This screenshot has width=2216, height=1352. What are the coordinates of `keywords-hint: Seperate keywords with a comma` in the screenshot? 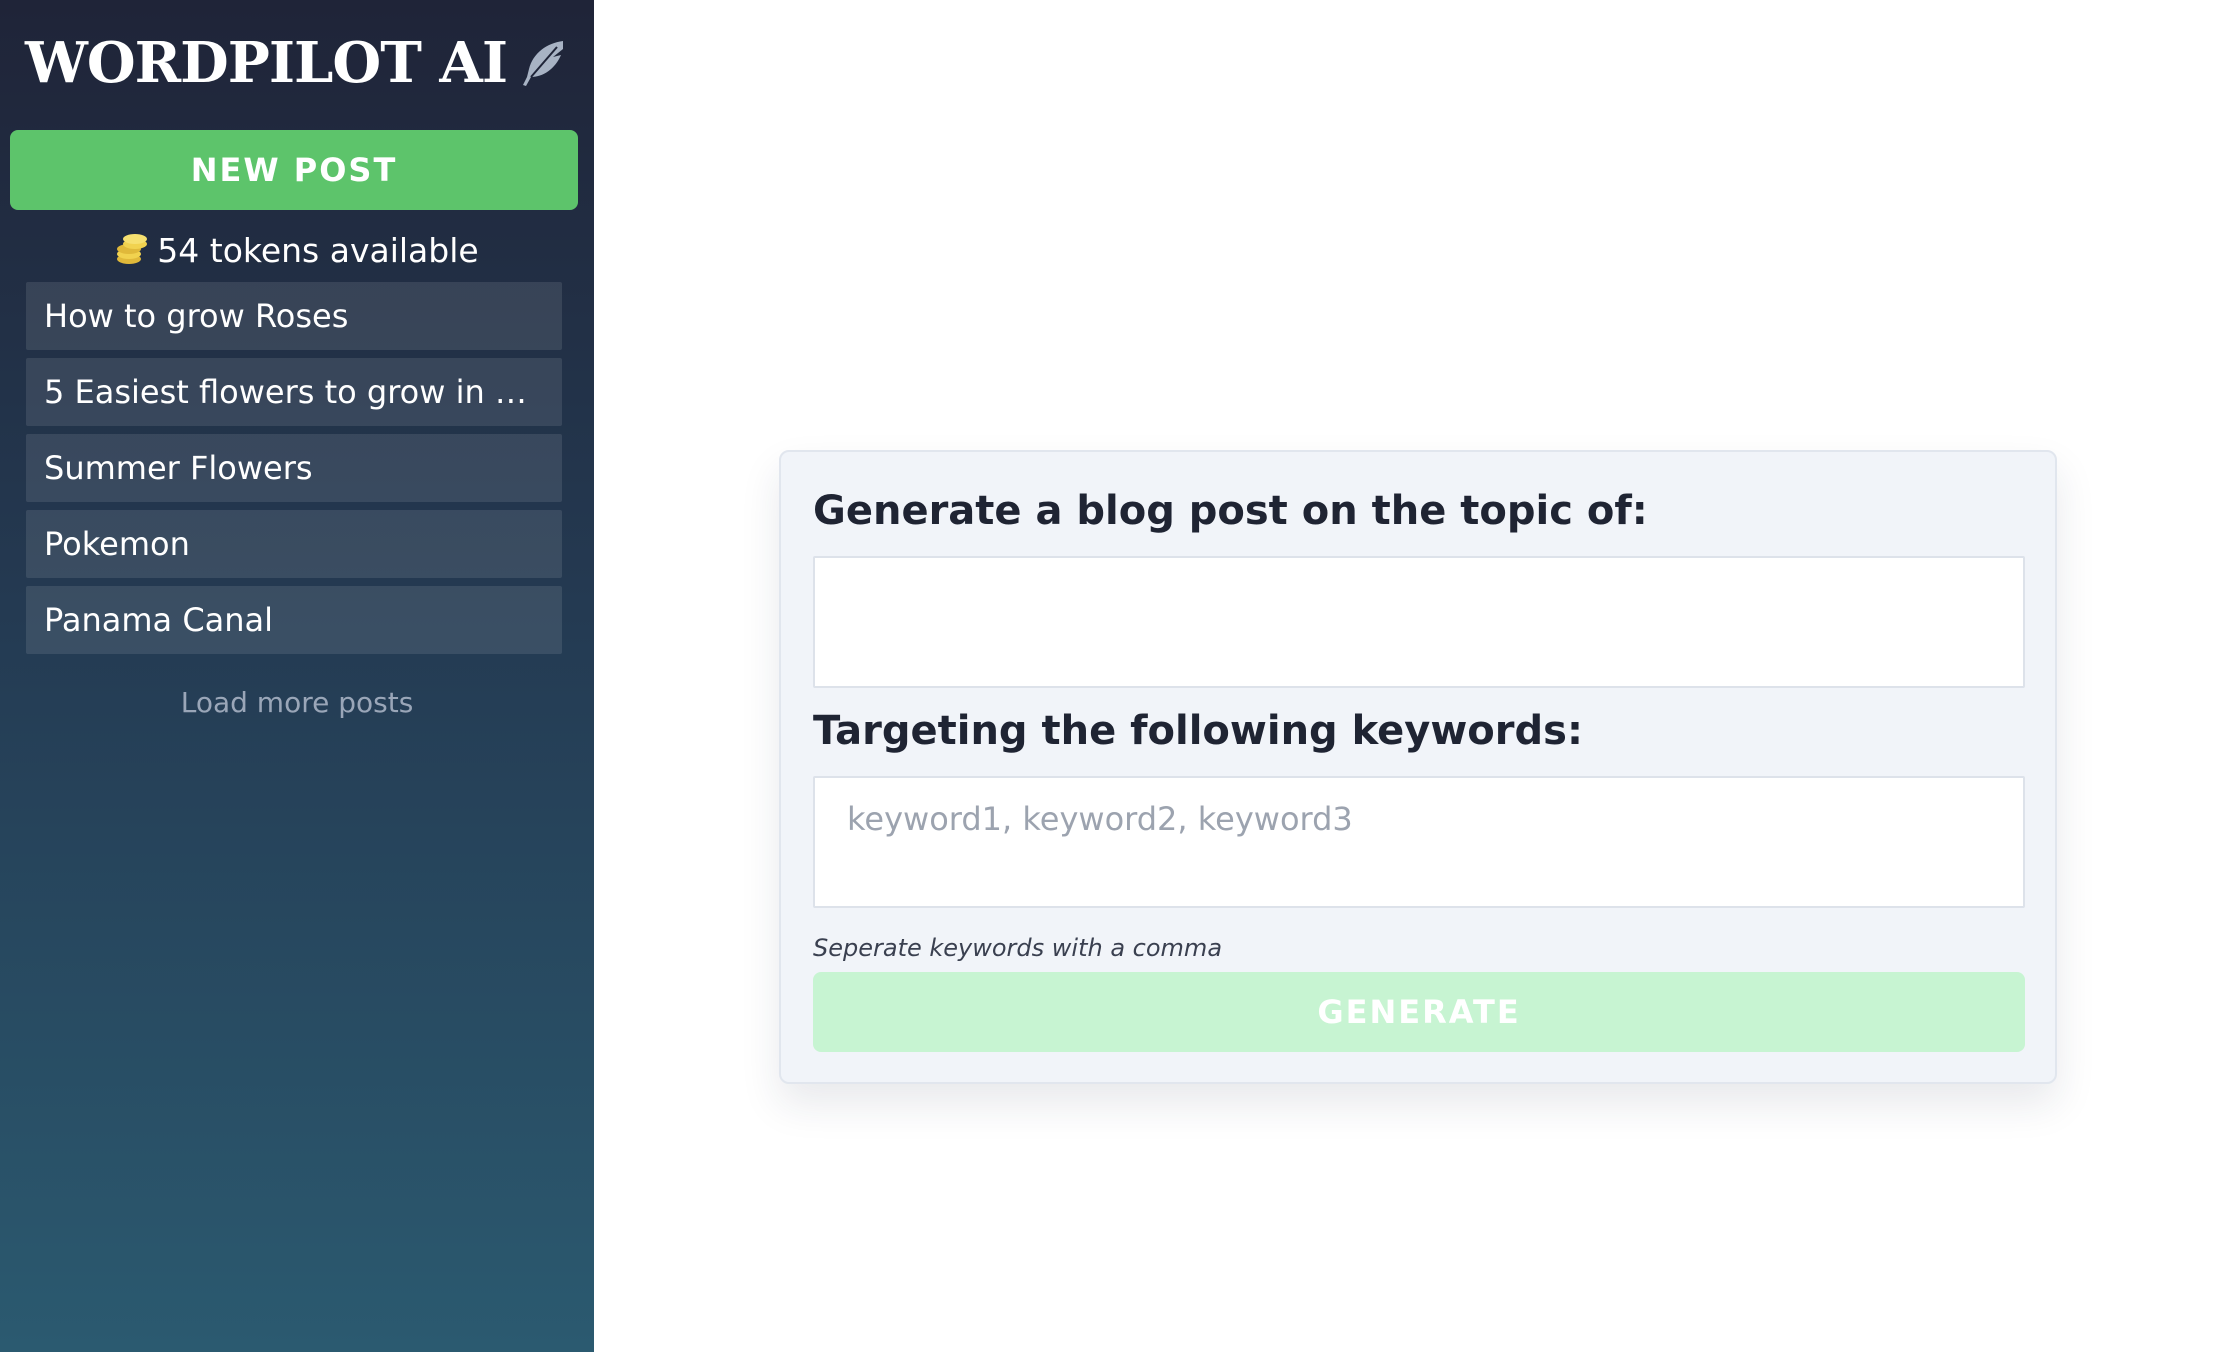 It's located at (1018, 948).